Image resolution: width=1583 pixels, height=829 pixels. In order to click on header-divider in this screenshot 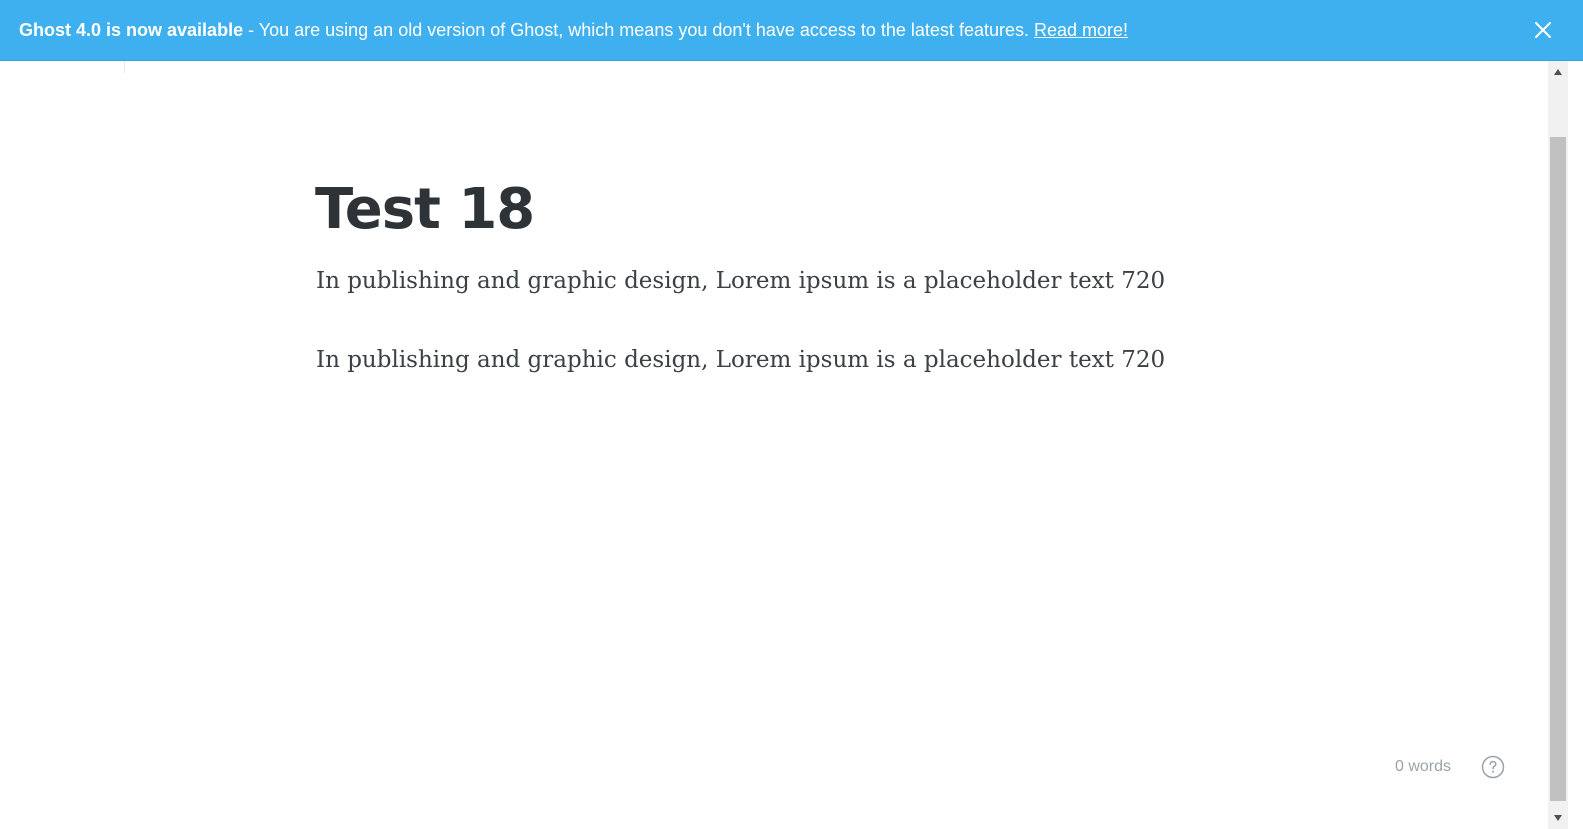, I will do `click(124, 67)`.